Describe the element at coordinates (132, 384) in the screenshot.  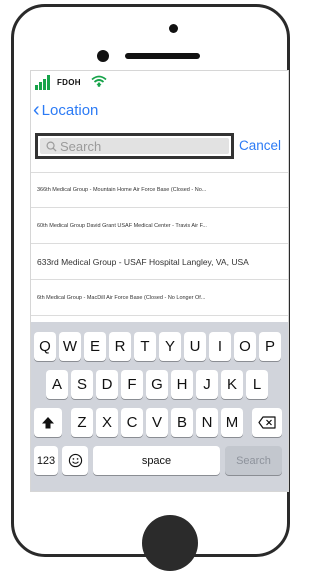
I see `key-f: F` at that location.